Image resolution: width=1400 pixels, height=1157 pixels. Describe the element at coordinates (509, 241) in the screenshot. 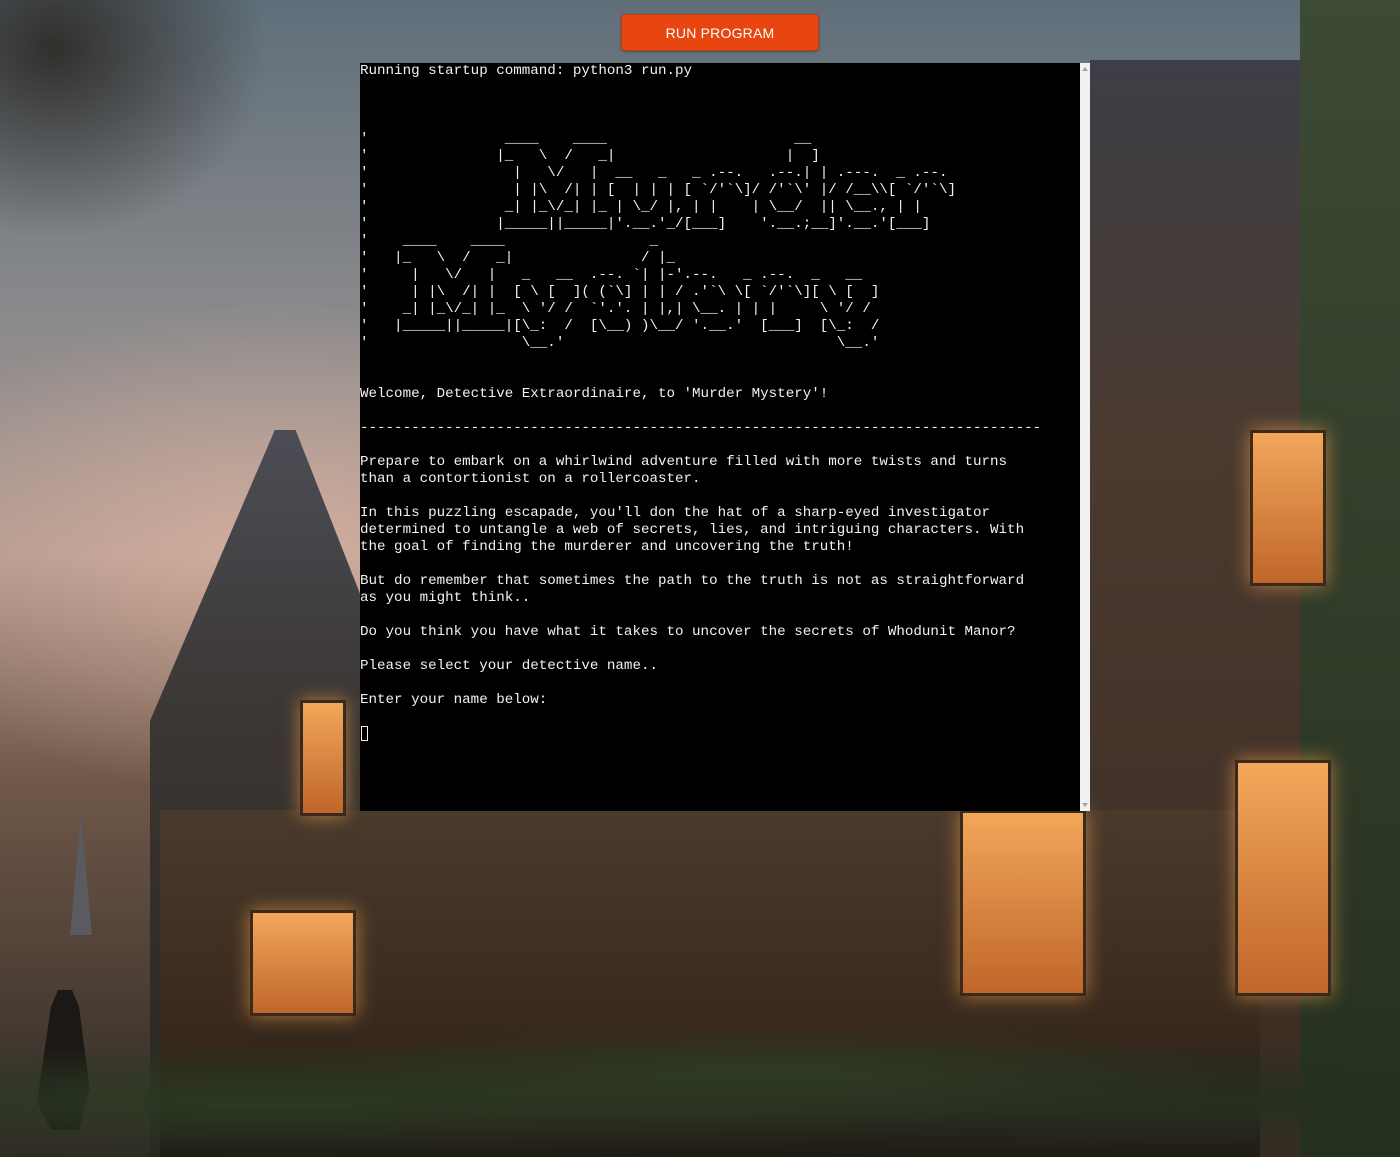

I see `terminal-line: ' ____ ____ _` at that location.